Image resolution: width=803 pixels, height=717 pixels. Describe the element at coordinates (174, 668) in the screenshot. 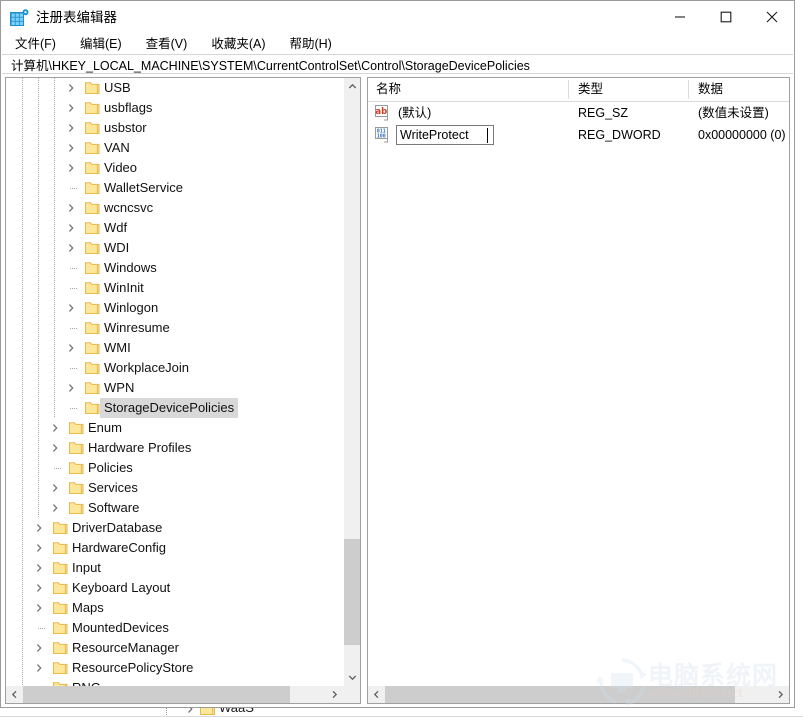

I see `tree-item-resourcepolicystore: ResourcePolicyStore` at that location.